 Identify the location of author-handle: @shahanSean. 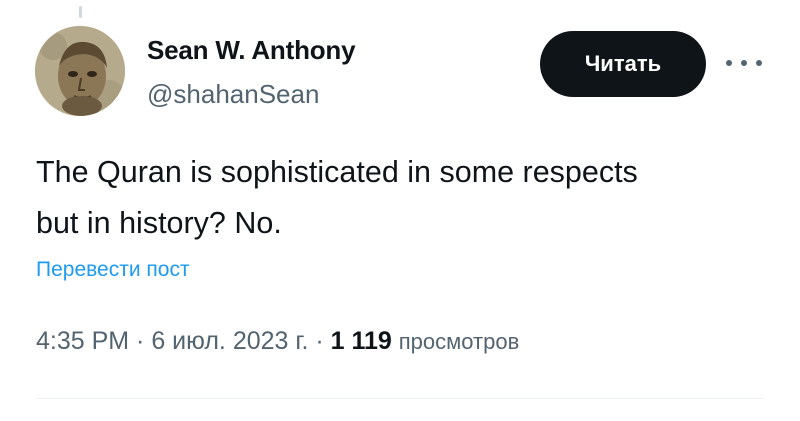
(233, 94).